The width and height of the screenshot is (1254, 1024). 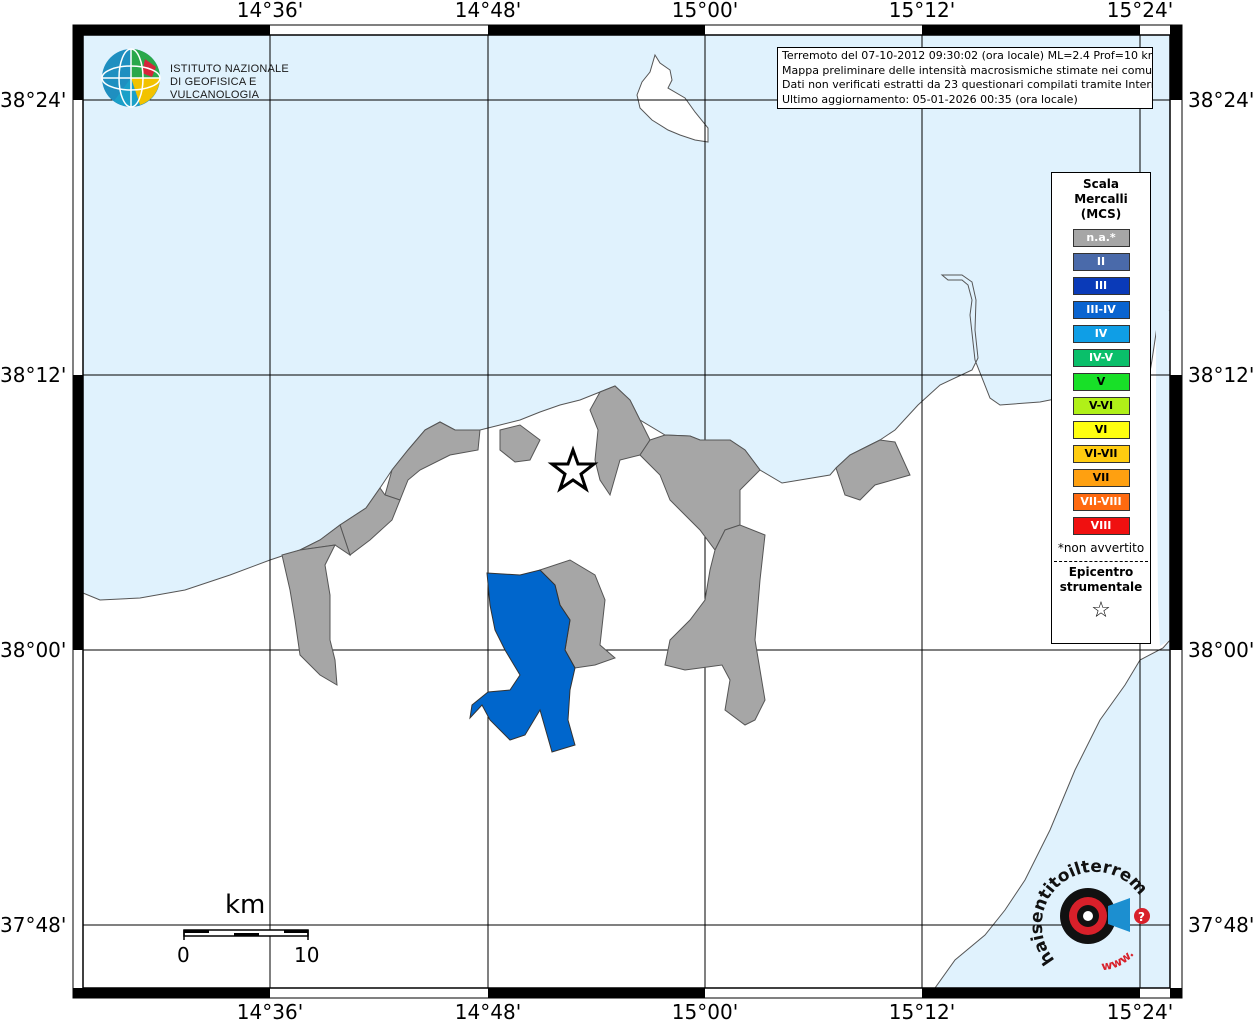 I want to click on legend-swatch: V, so click(x=1101, y=382).